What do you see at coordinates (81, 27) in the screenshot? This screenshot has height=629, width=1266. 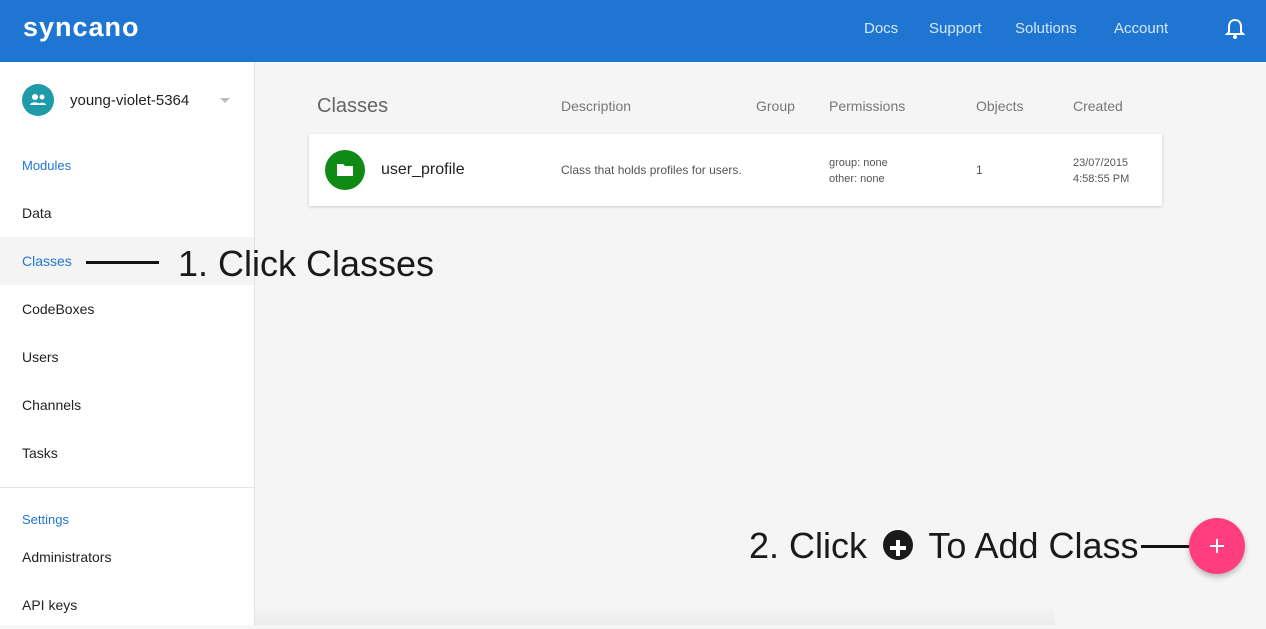 I see `syncano-logo: syncano` at bounding box center [81, 27].